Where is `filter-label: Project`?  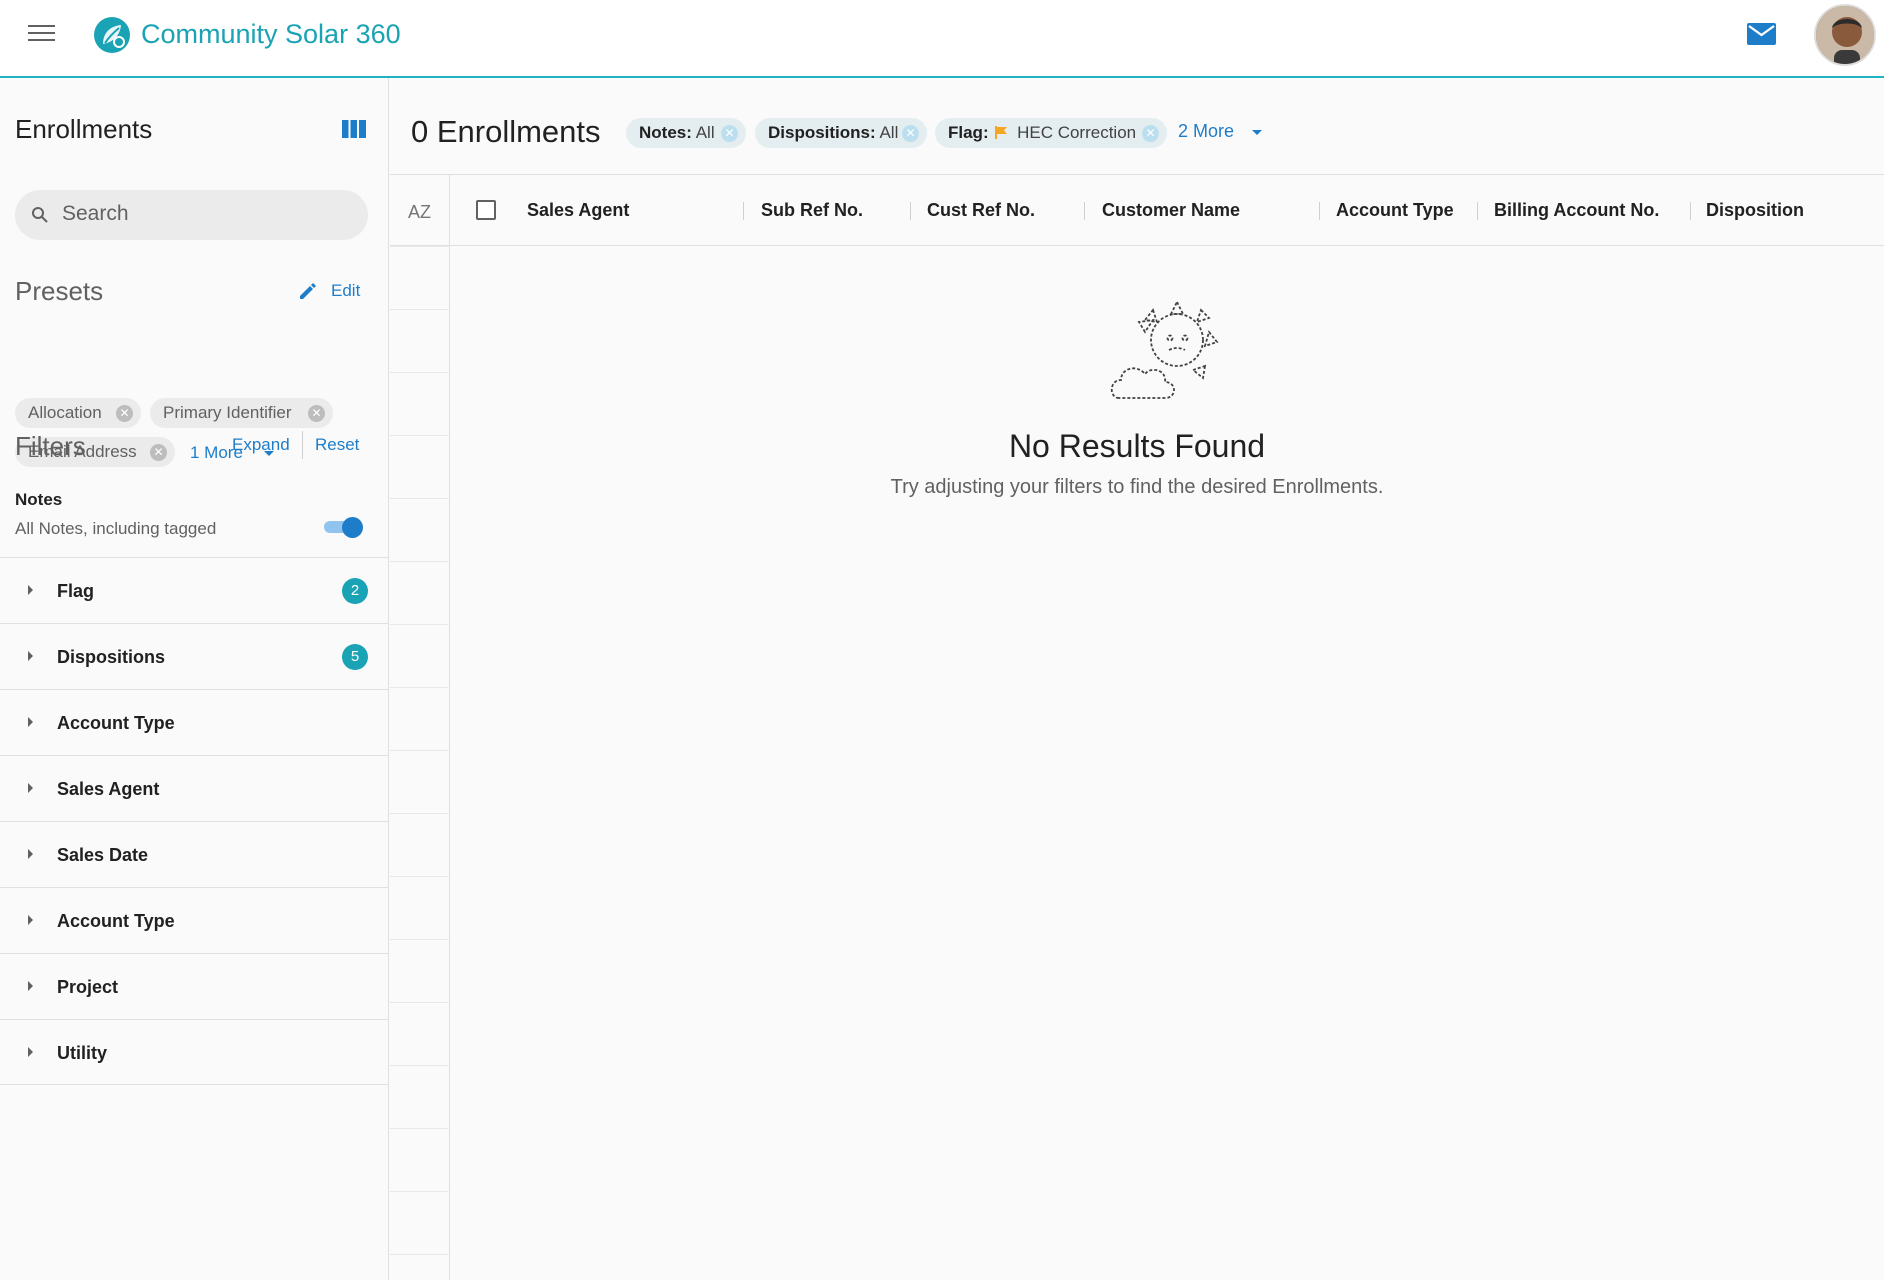 filter-label: Project is located at coordinates (88, 987).